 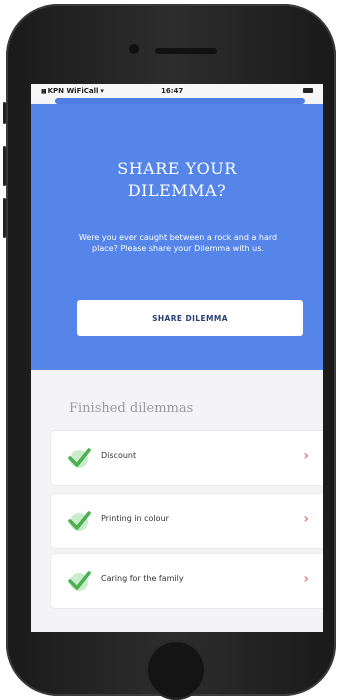 What do you see at coordinates (187, 581) in the screenshot?
I see `list-item-caring-for-the-family: Caring for the family ›` at bounding box center [187, 581].